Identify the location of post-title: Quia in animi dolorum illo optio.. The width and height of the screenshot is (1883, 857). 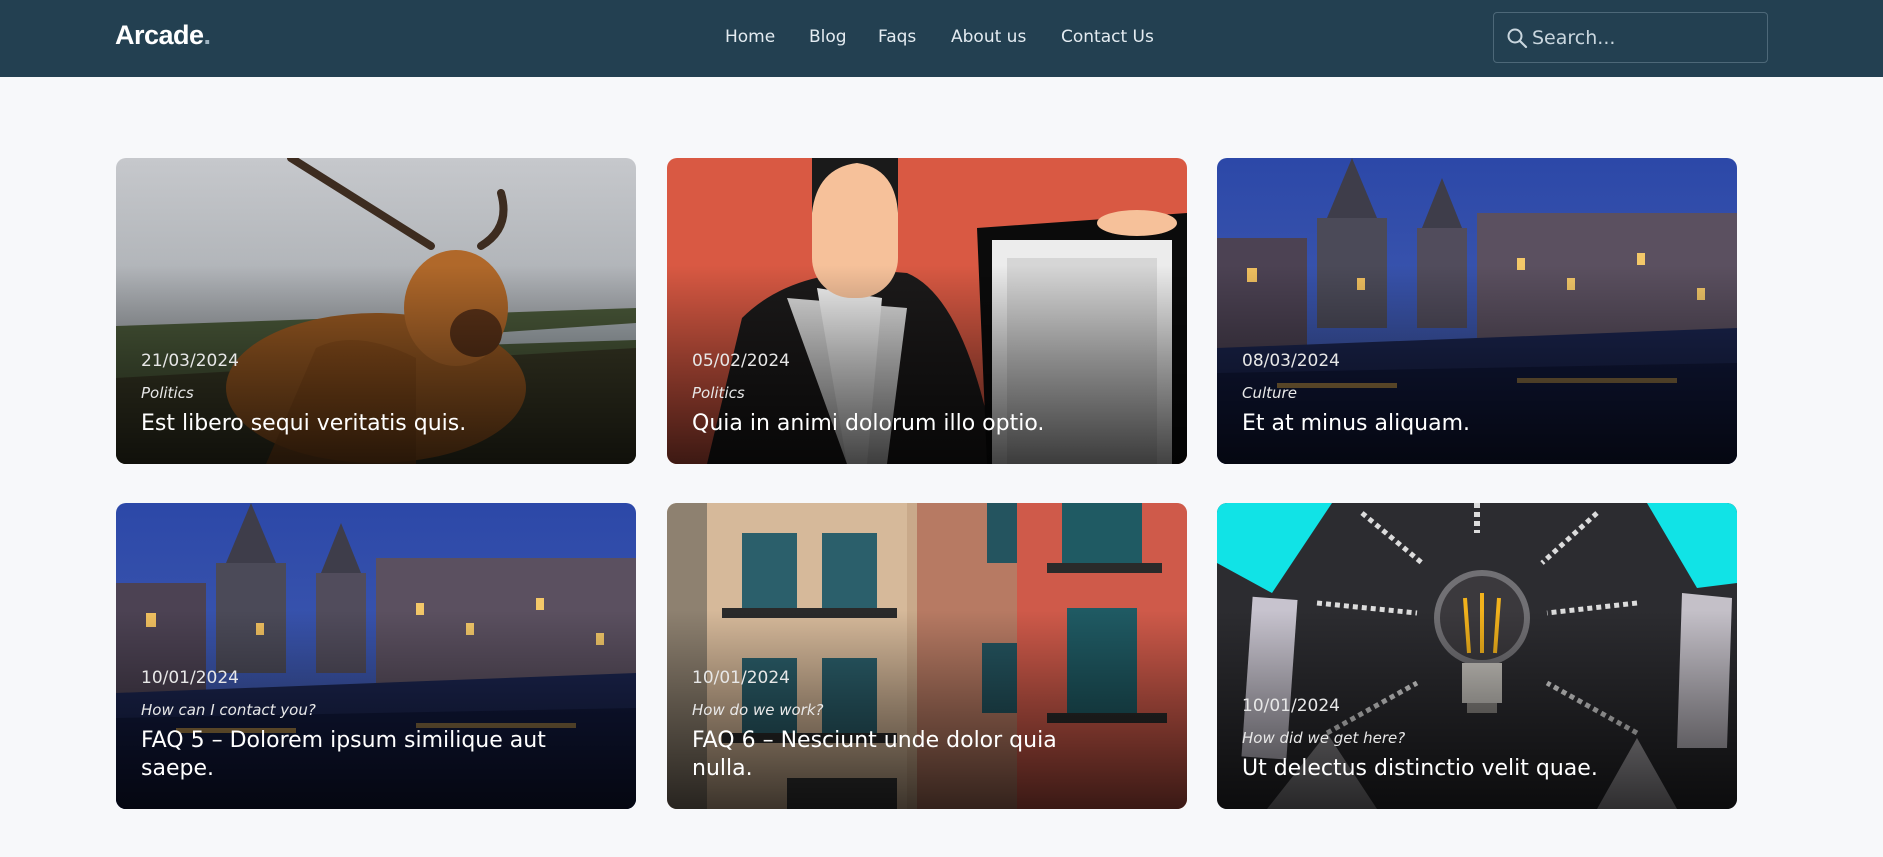
(904, 424).